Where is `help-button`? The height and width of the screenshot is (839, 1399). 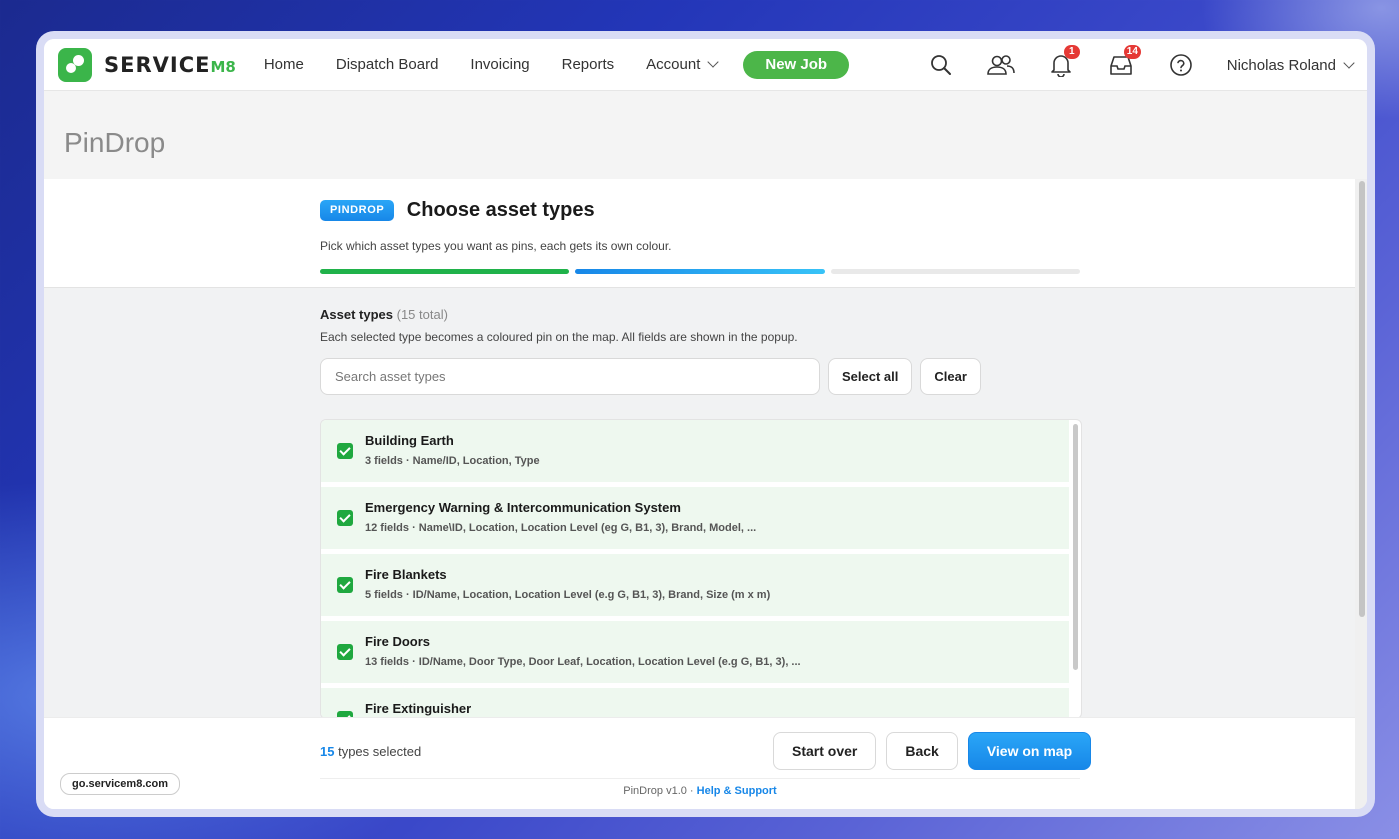
help-button is located at coordinates (1181, 65).